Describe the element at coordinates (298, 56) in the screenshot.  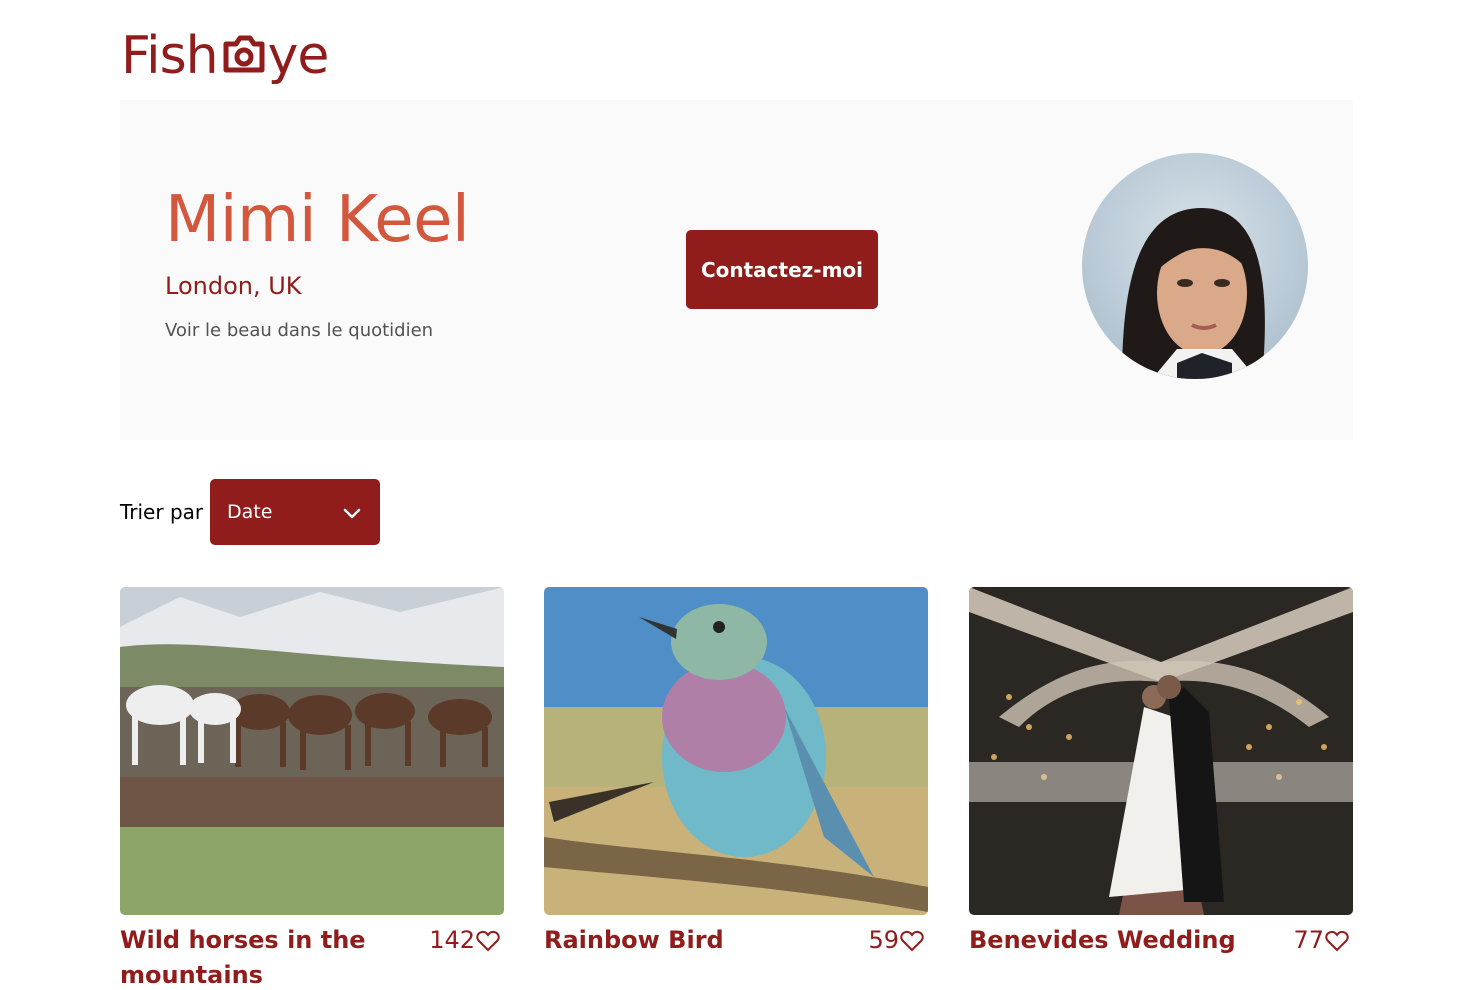
I see `logo-text-end: ye` at that location.